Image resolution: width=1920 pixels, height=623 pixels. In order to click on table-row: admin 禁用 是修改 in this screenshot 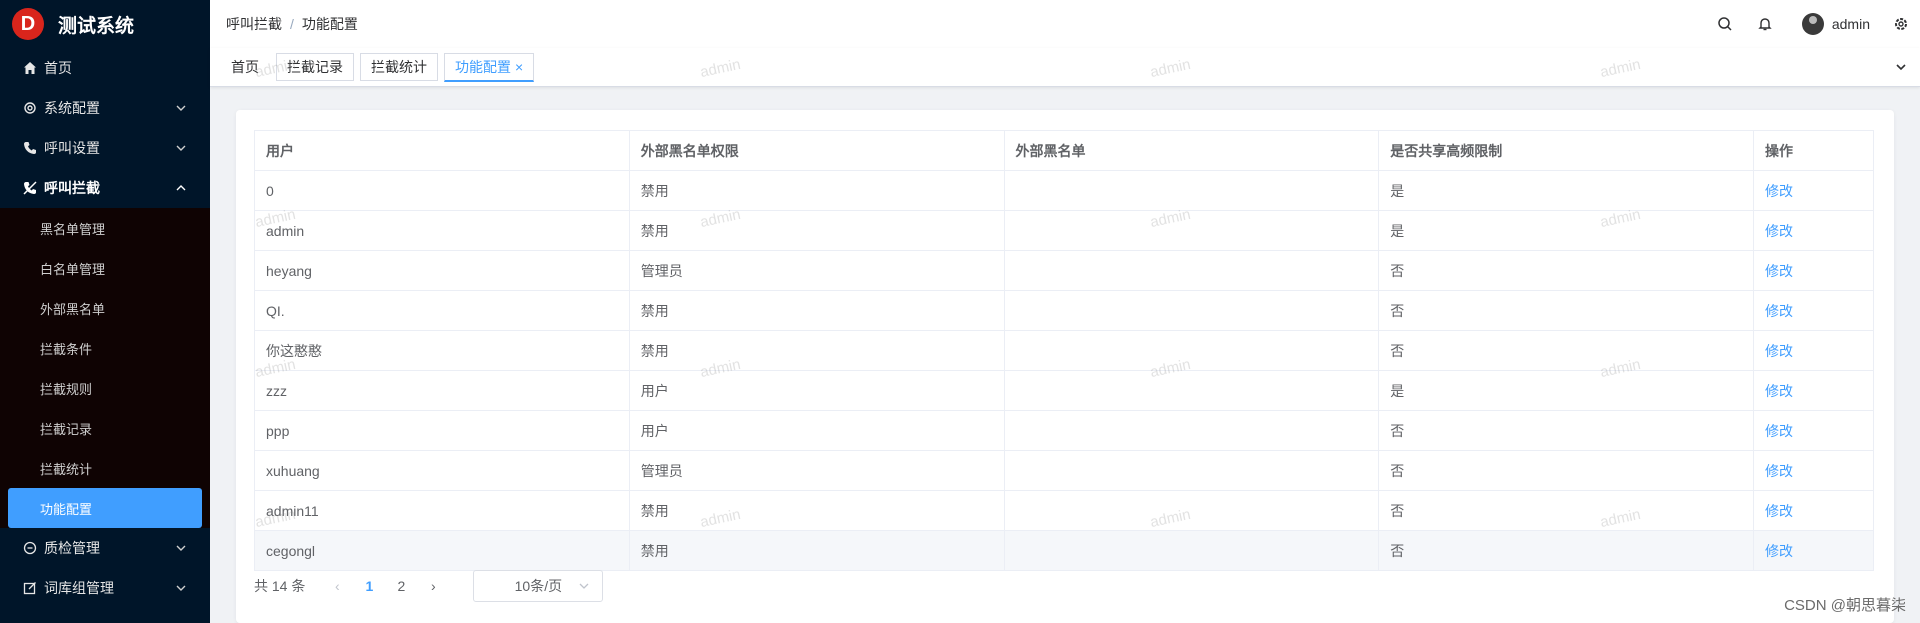, I will do `click(1064, 230)`.